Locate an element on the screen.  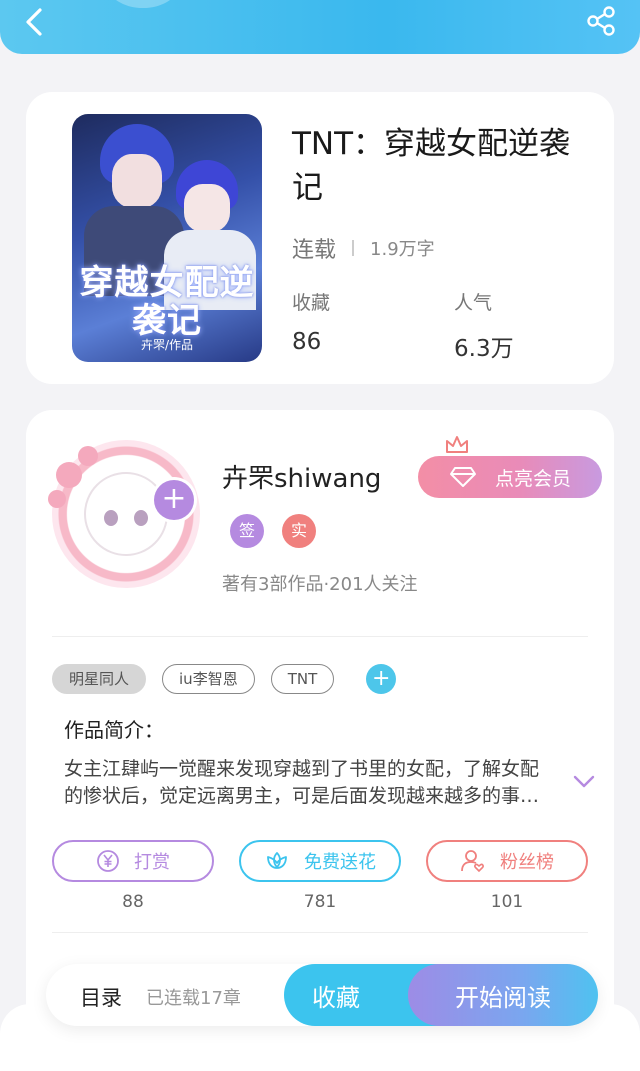
tag: 明星同人 is located at coordinates (99, 679).